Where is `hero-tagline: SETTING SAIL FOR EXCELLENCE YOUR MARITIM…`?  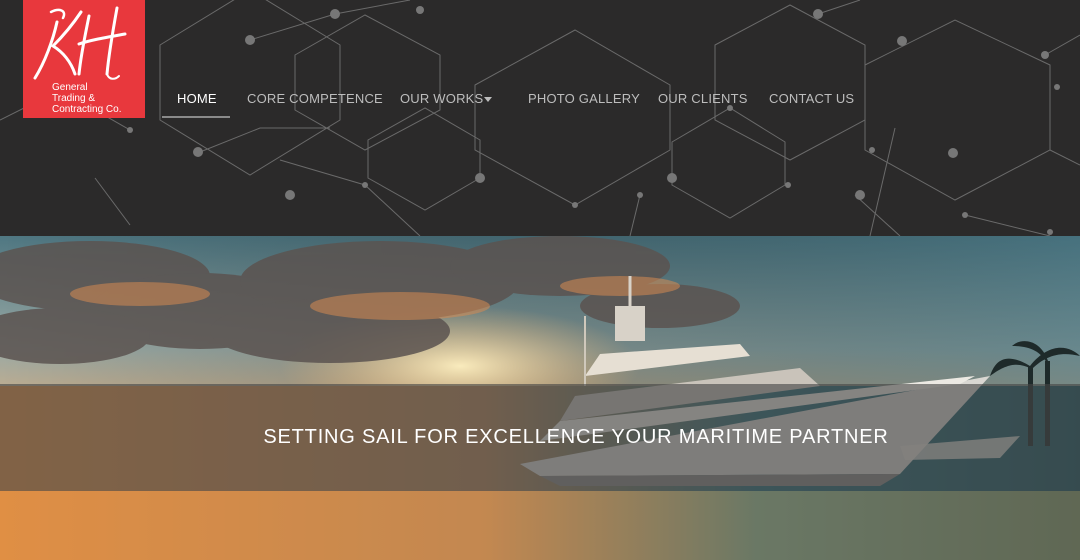
hero-tagline: SETTING SAIL FOR EXCELLENCE YOUR MARITIM… is located at coordinates (576, 437).